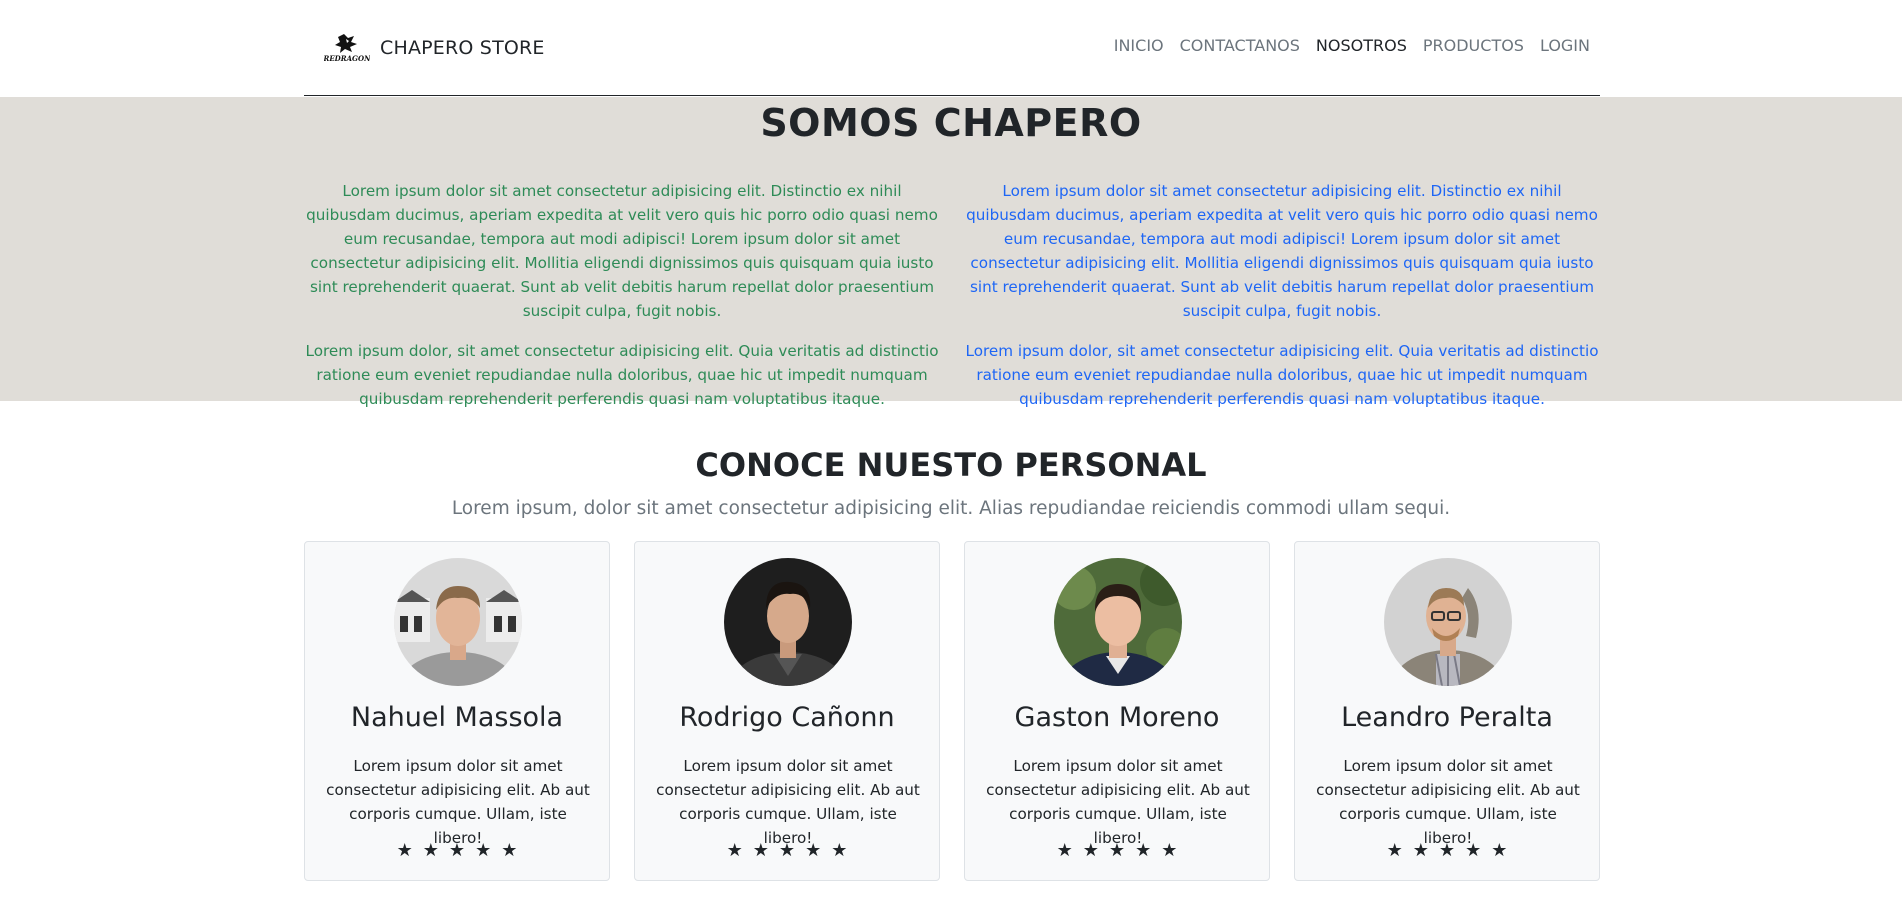  What do you see at coordinates (787, 717) in the screenshot?
I see `team-member-name: Rodrigo Cañonn` at bounding box center [787, 717].